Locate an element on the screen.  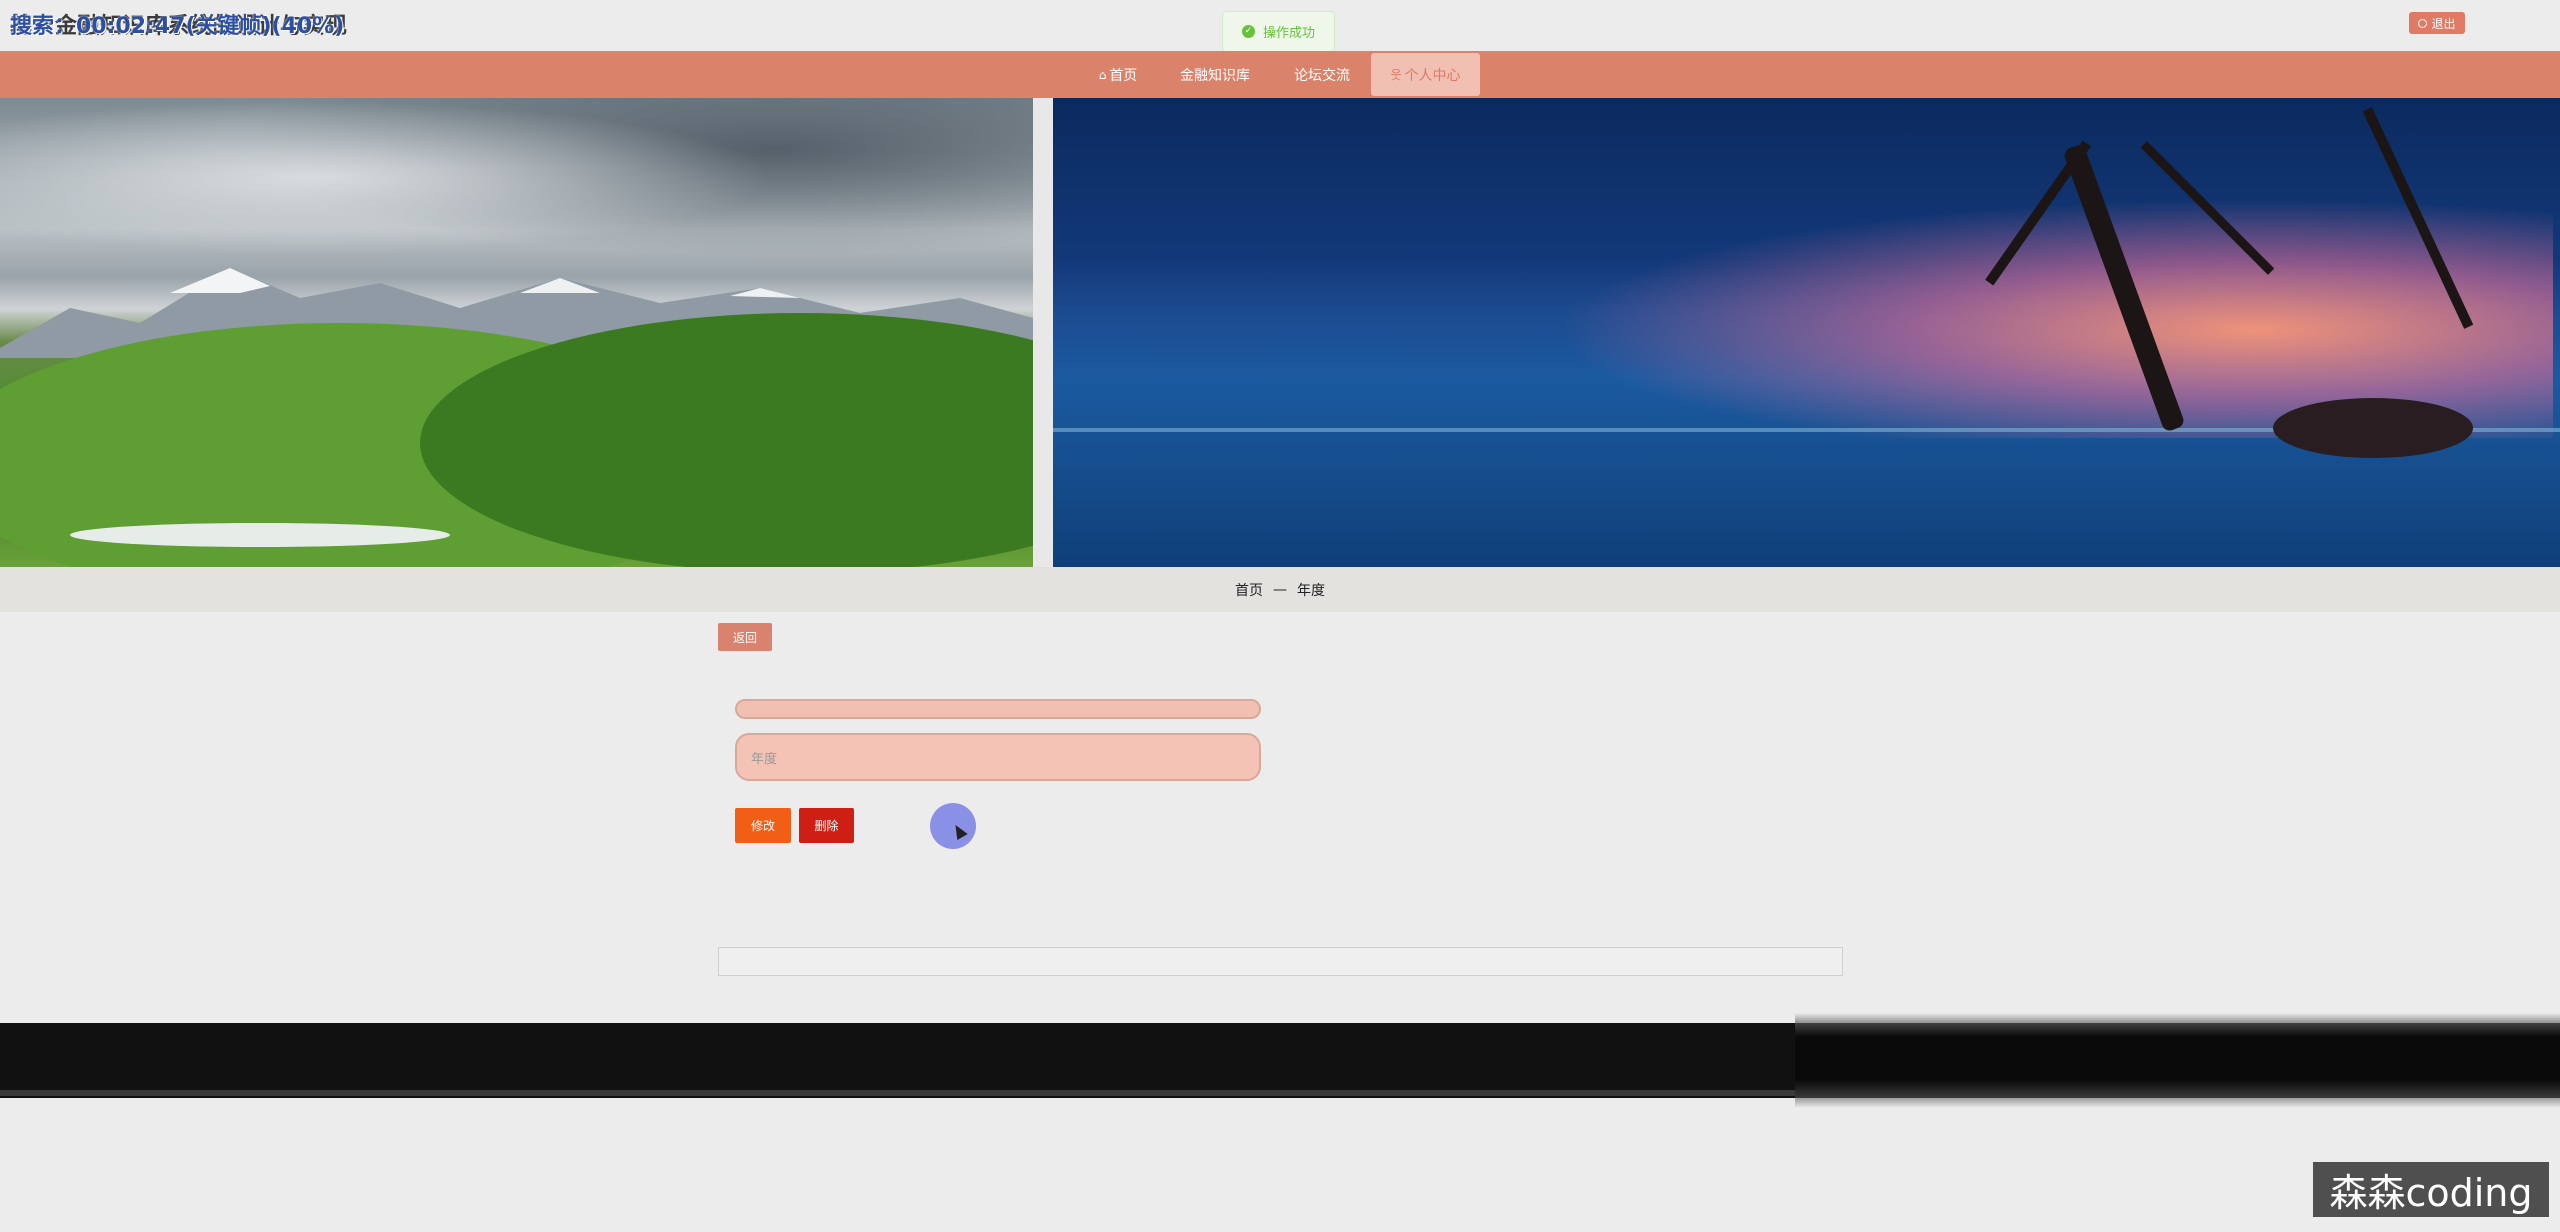
logout-label: 退出 is located at coordinates (2443, 23).